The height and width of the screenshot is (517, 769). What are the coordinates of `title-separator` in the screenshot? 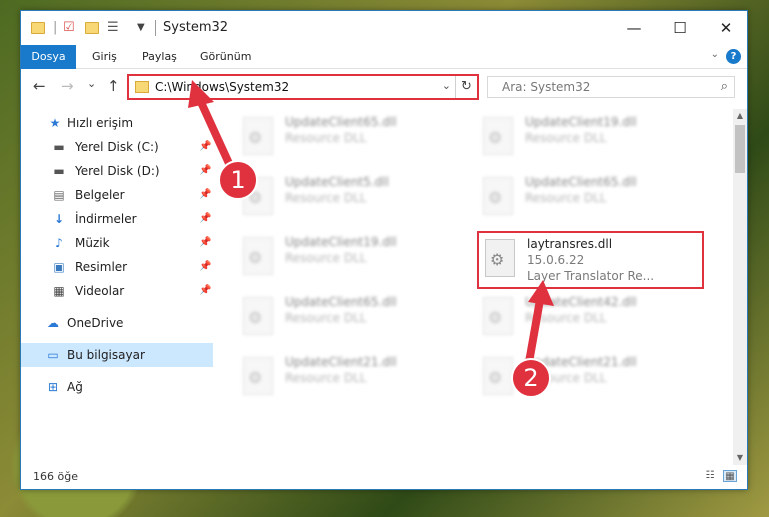 It's located at (155, 28).